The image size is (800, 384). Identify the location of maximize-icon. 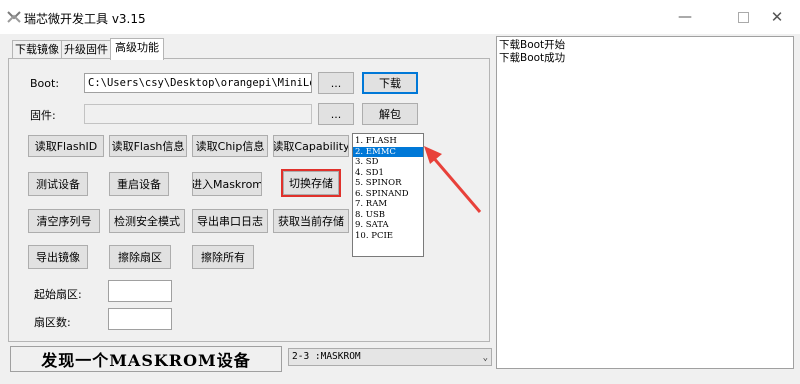
(743, 17).